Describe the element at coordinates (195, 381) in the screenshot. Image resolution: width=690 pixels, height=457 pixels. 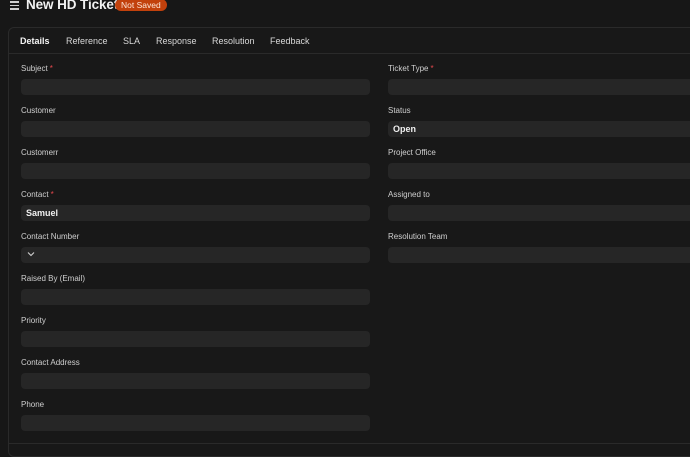
I see `contact-address-field` at that location.